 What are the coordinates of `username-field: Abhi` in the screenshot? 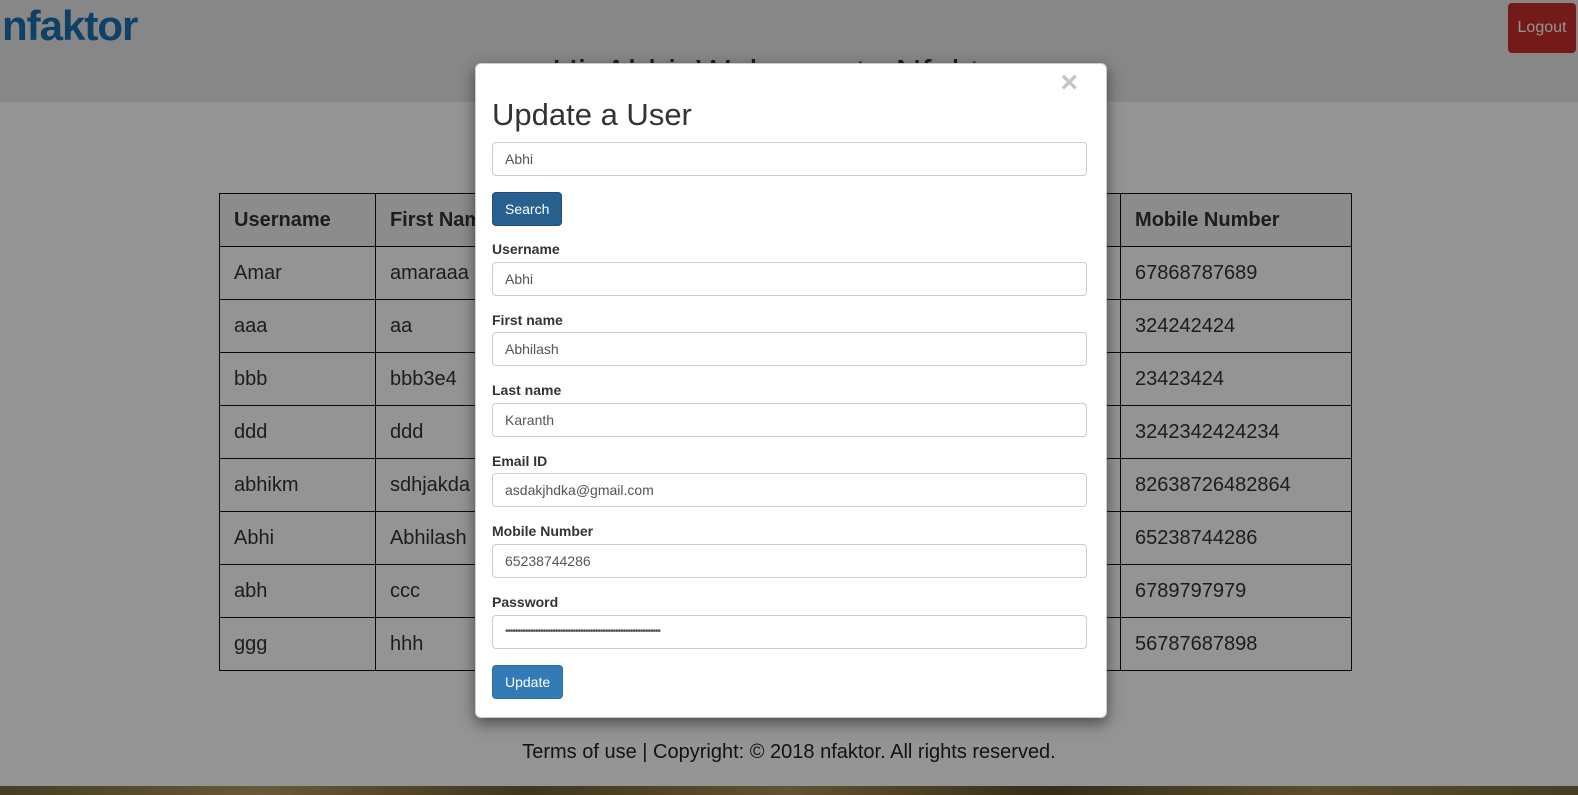 It's located at (789, 279).